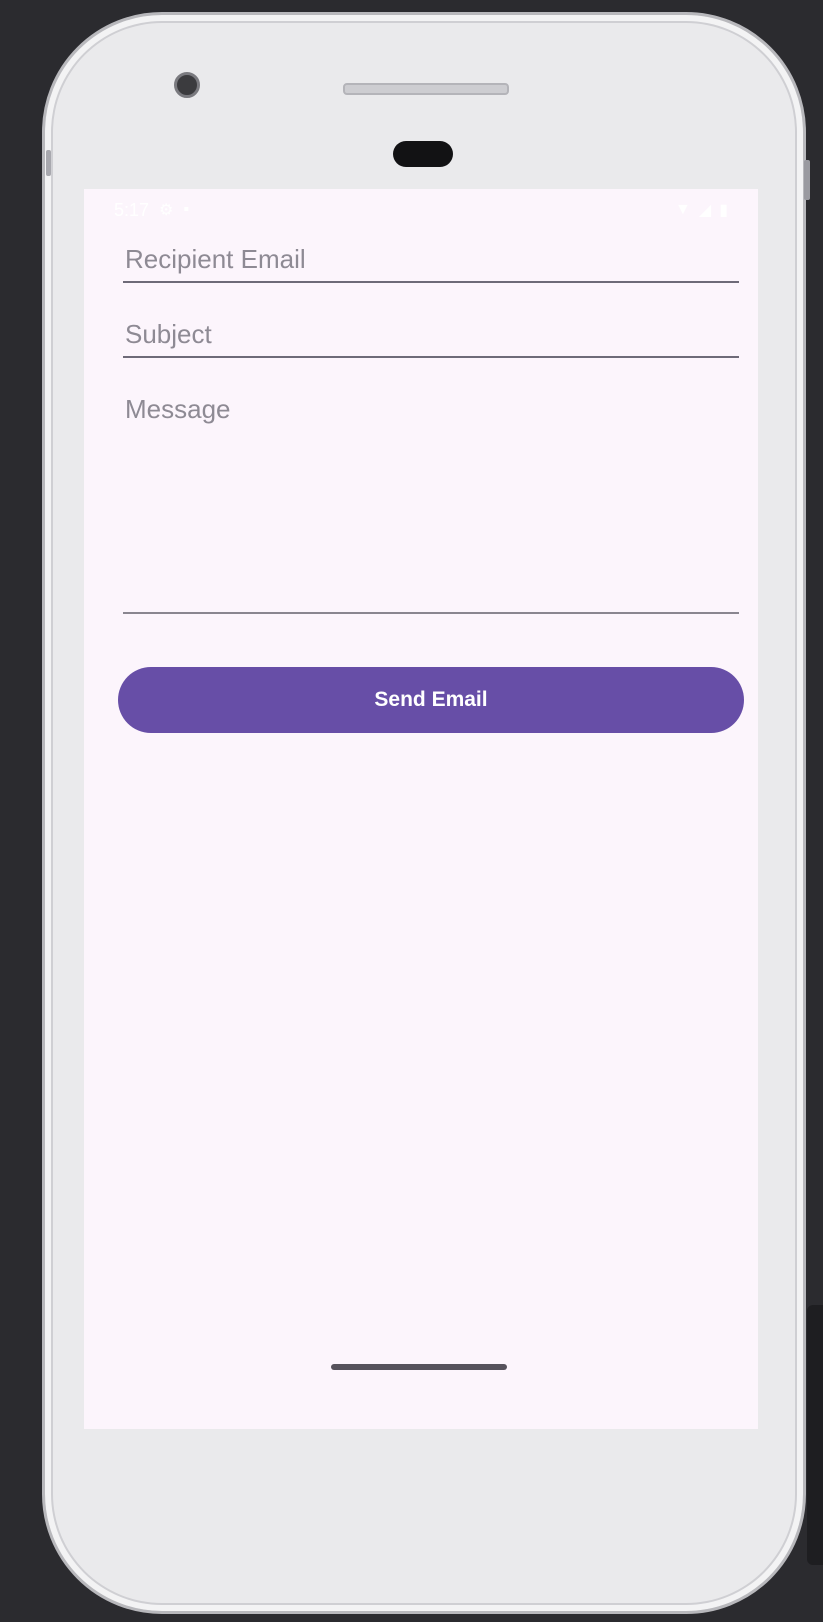 The image size is (823, 1622). I want to click on emulator-side-panel, so click(815, 1435).